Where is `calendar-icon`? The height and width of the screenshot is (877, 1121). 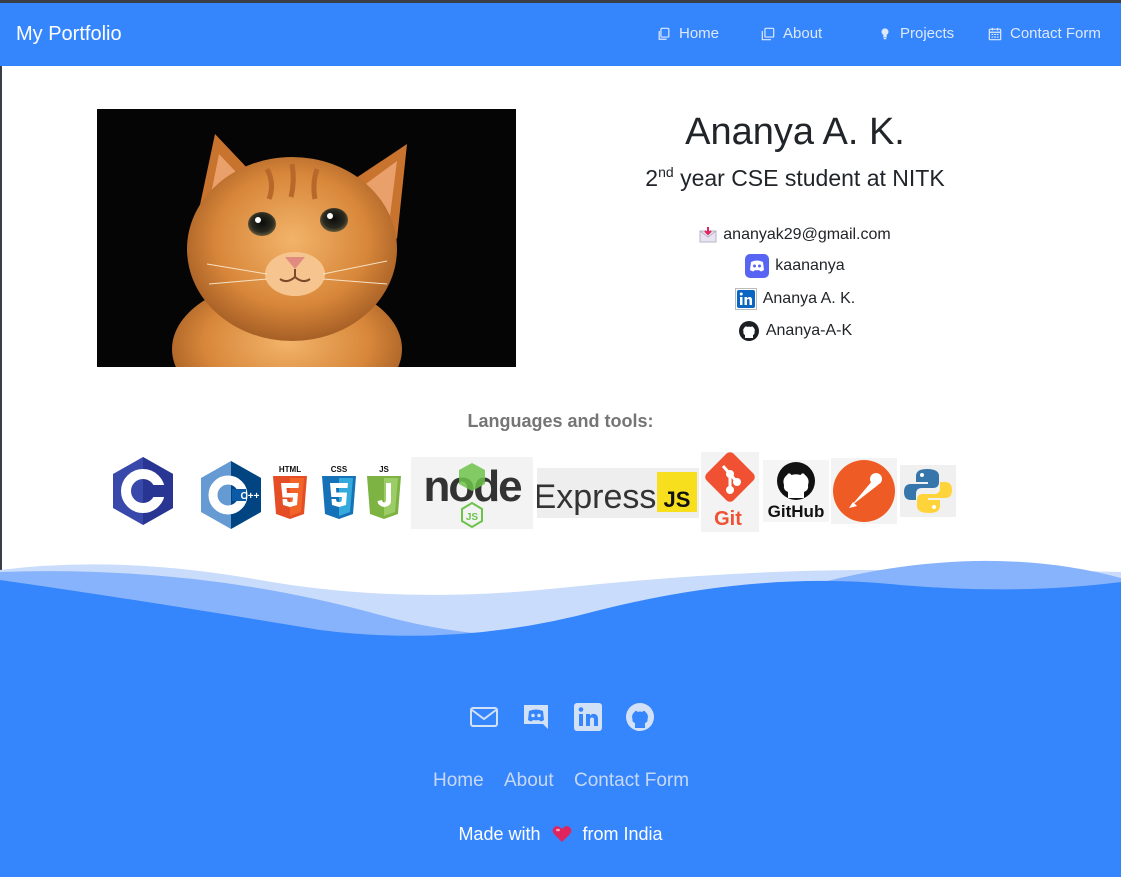 calendar-icon is located at coordinates (995, 33).